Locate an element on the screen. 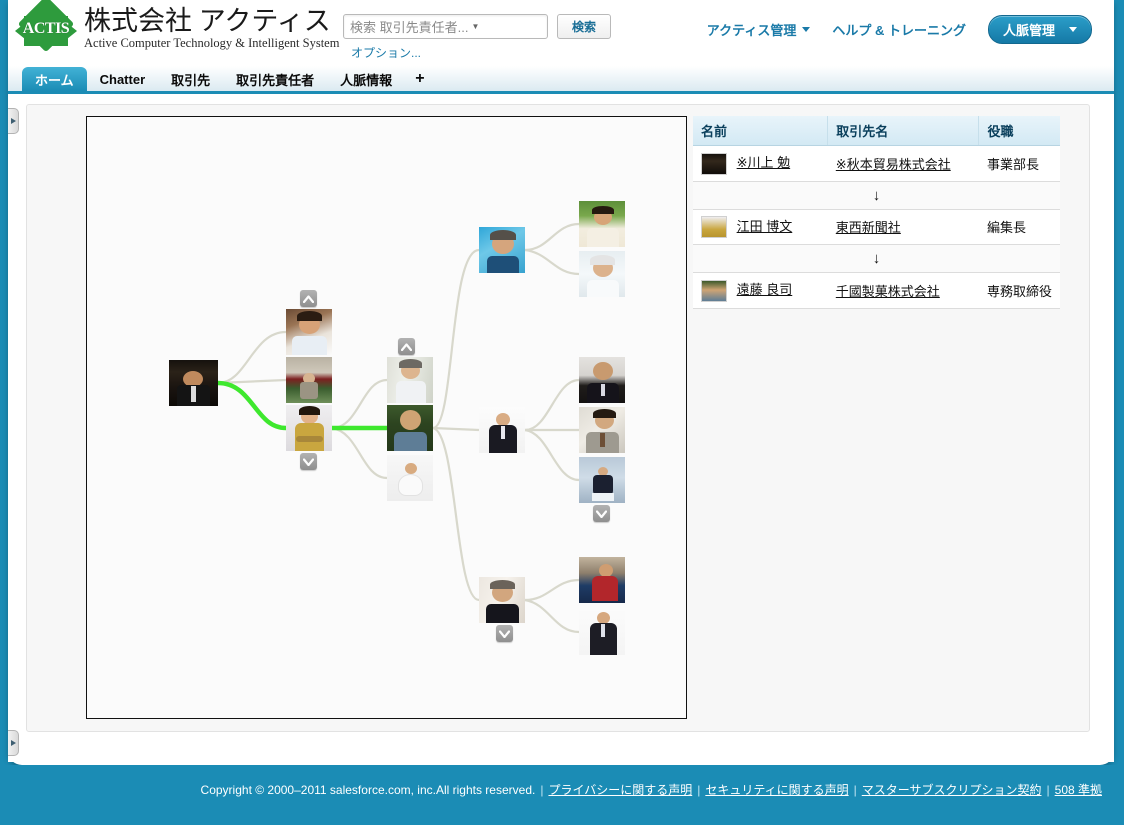 Image resolution: width=1124 pixels, height=825 pixels. graph-node-c1 is located at coordinates (502, 250).